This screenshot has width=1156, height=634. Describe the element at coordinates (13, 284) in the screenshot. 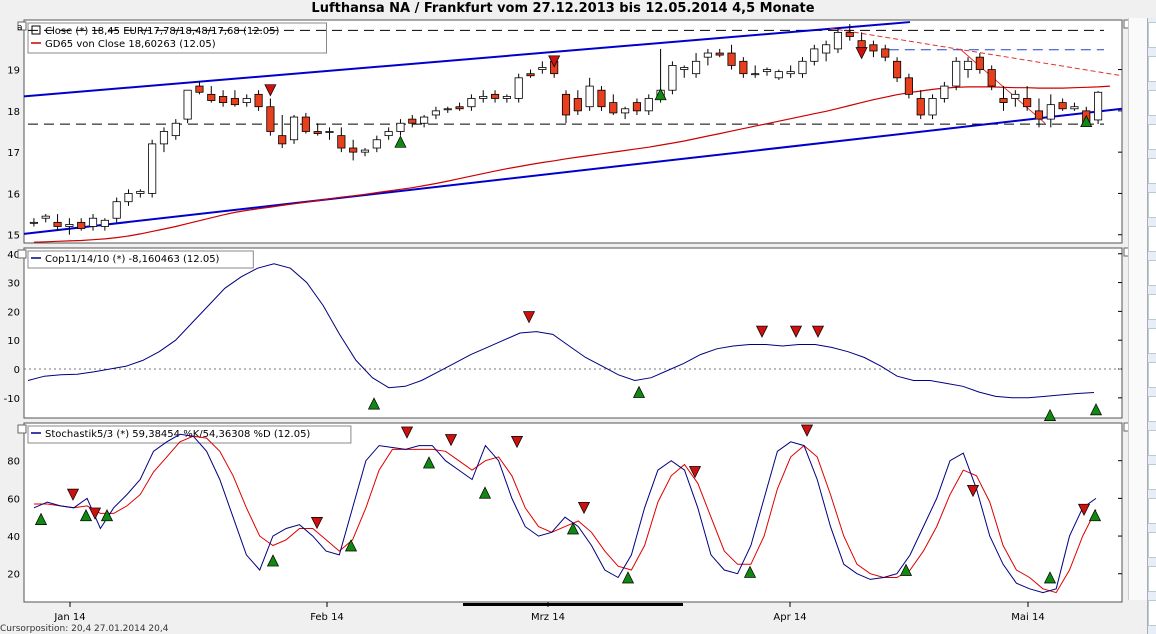

I see `y-tick-left-cop: 30` at that location.